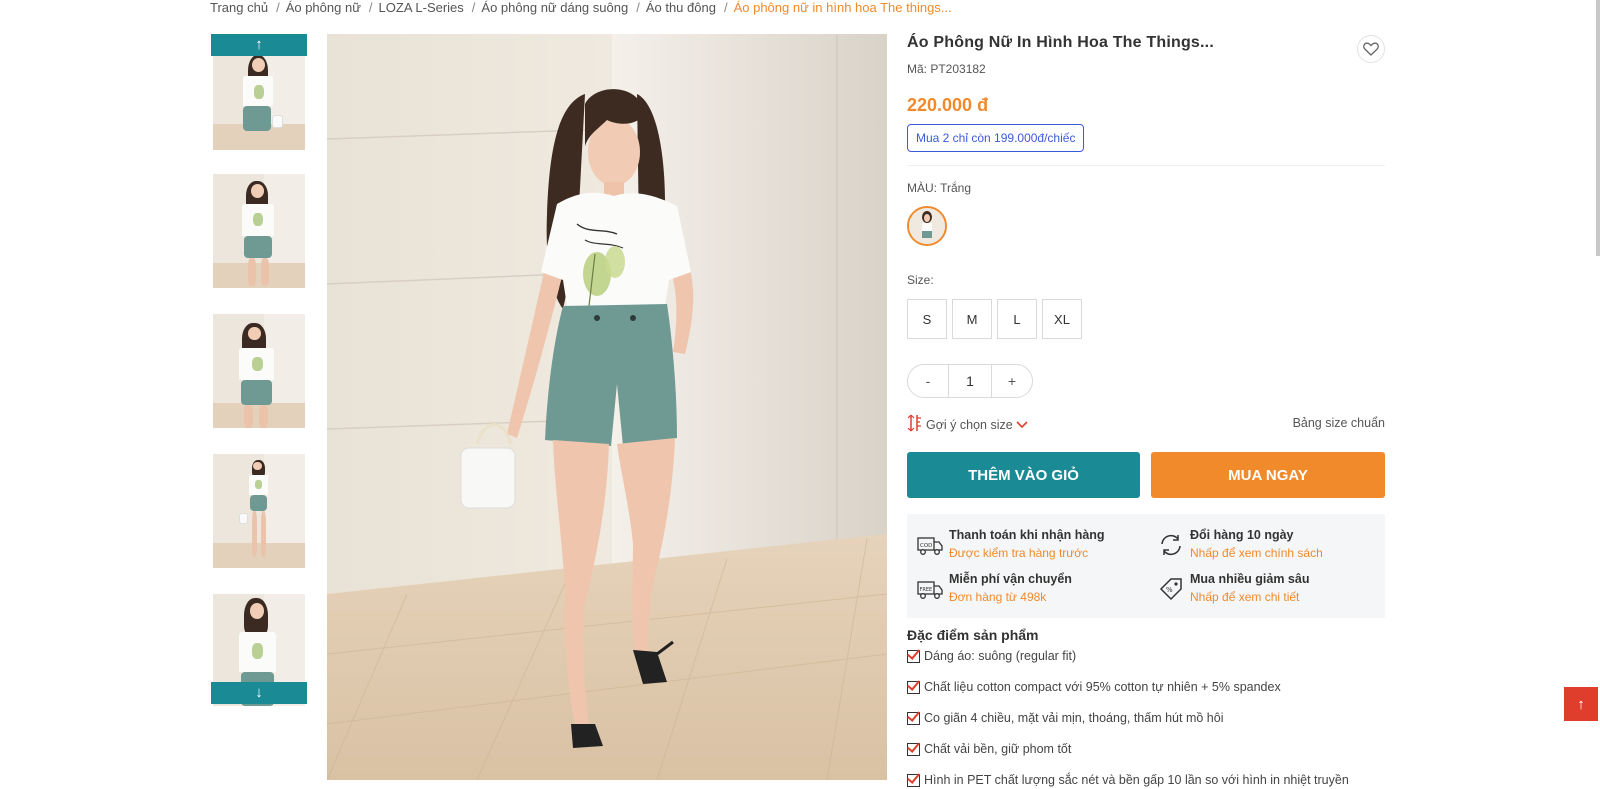 Image resolution: width=1600 pixels, height=789 pixels. I want to click on feature-item: Chất vải bền, giữ phom tốt, so click(989, 749).